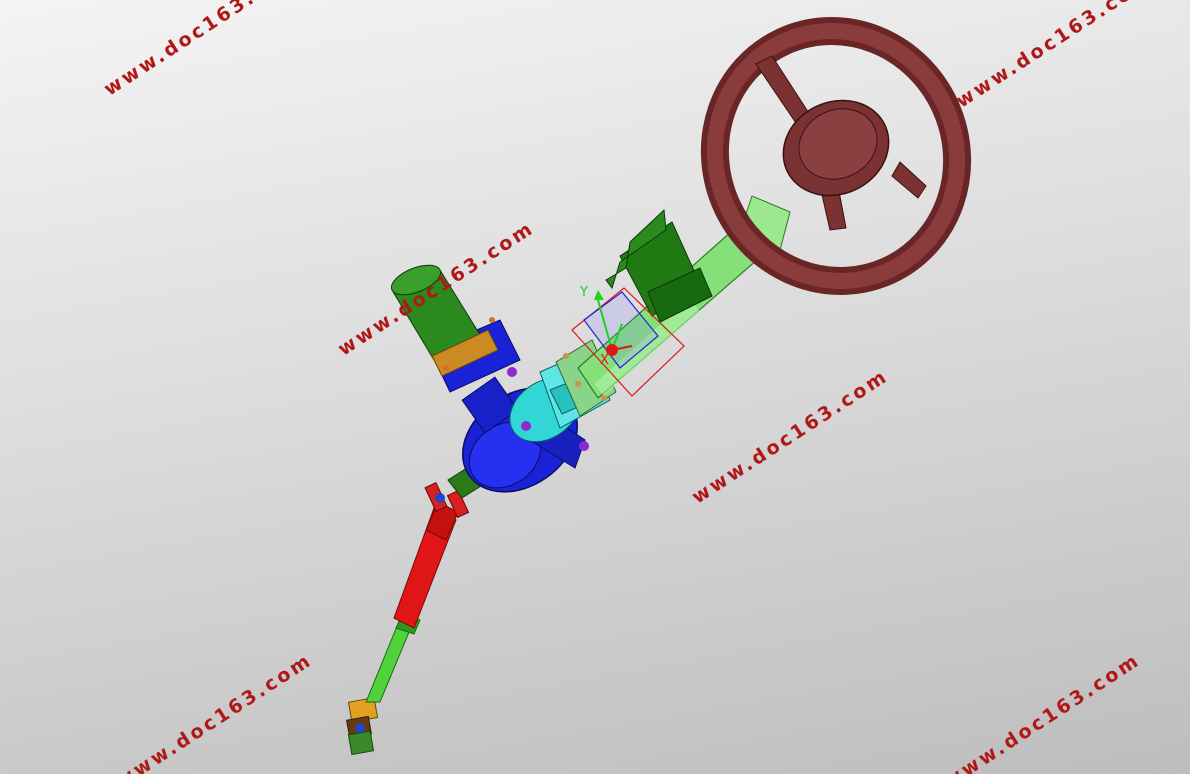 This screenshot has width=1190, height=774. Describe the element at coordinates (362, 726) in the screenshot. I see `lower-universal-joint` at that location.